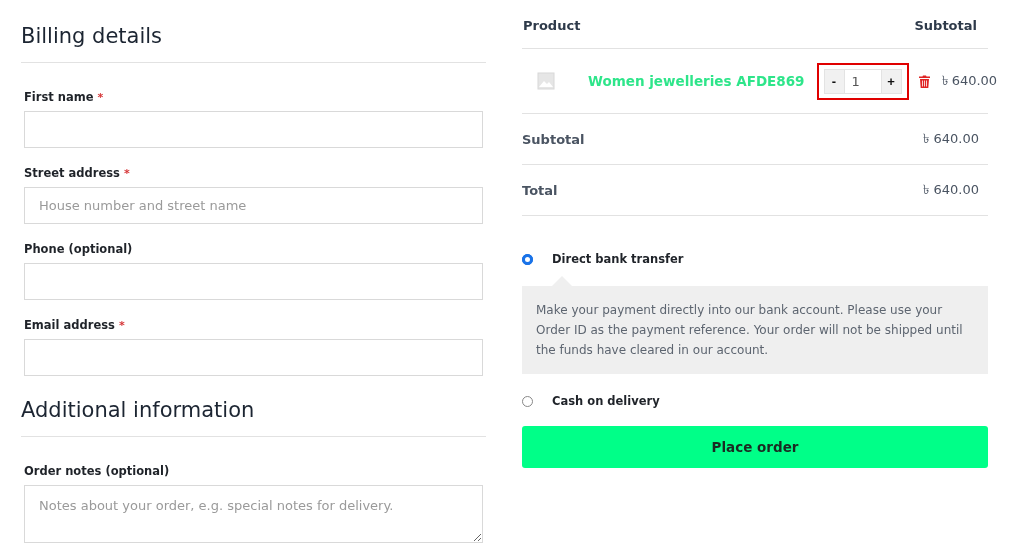  What do you see at coordinates (755, 325) in the screenshot?
I see `payment-description: Make your payment directly into our bank account. Please use your Order ID as the payment reference. Your order will not be shipped until the funds have cleared in our account.` at bounding box center [755, 325].